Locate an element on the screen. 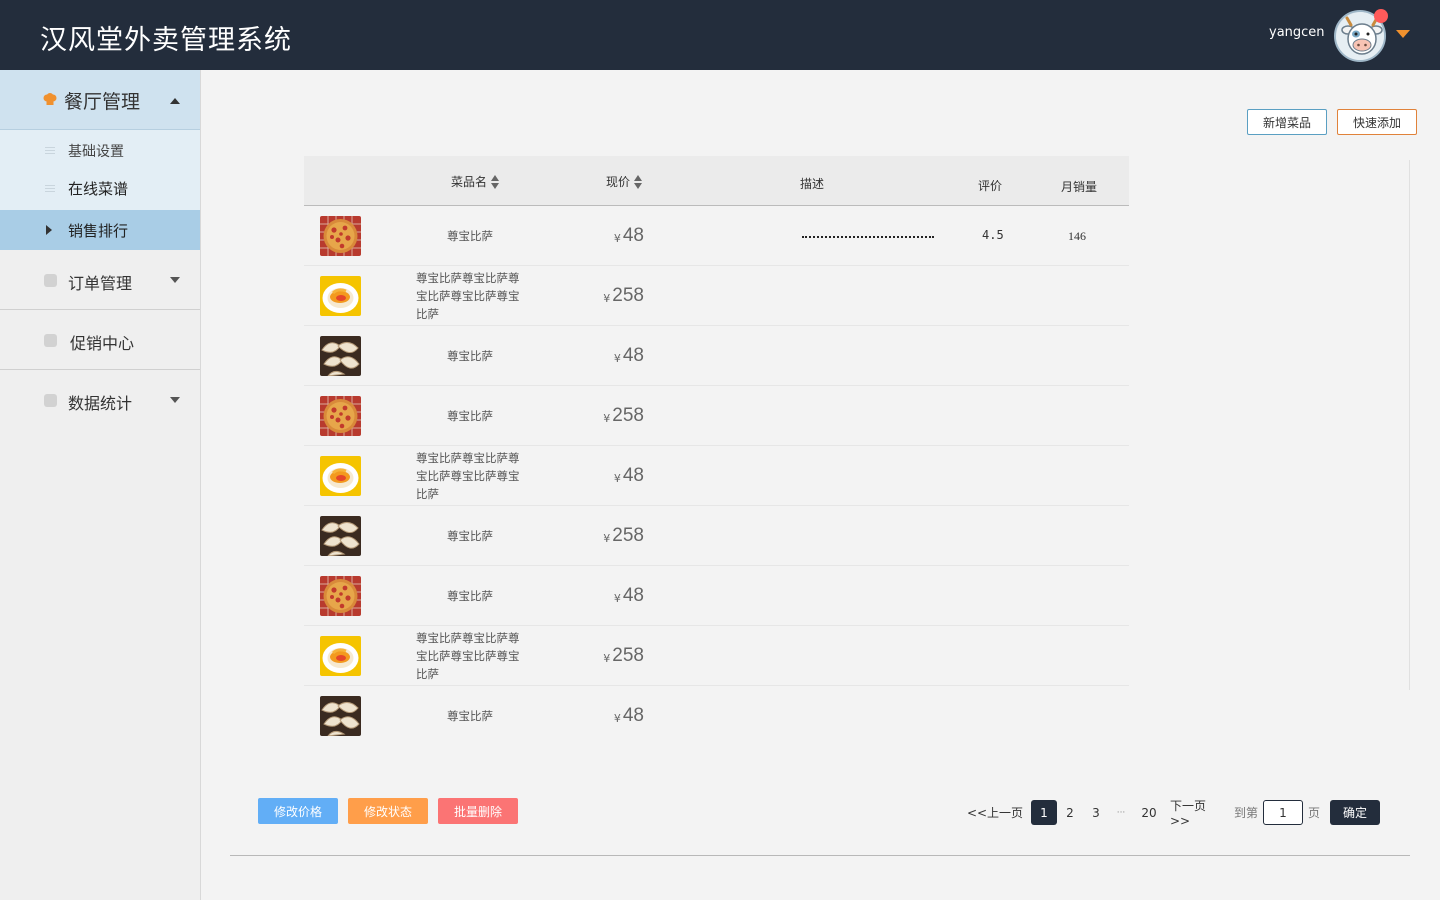 The width and height of the screenshot is (1440, 900). table-row: 尊宝比萨尊宝比萨尊宝比萨尊宝比萨尊宝比萨 ¥48 is located at coordinates (716, 476).